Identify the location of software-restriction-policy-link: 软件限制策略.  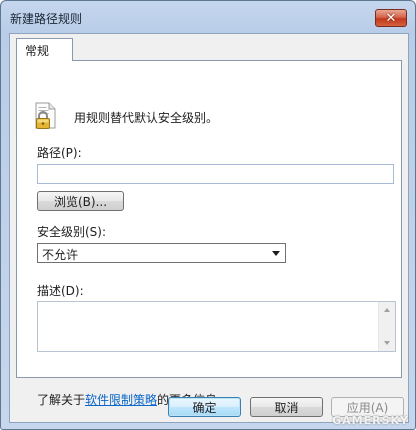
(121, 400).